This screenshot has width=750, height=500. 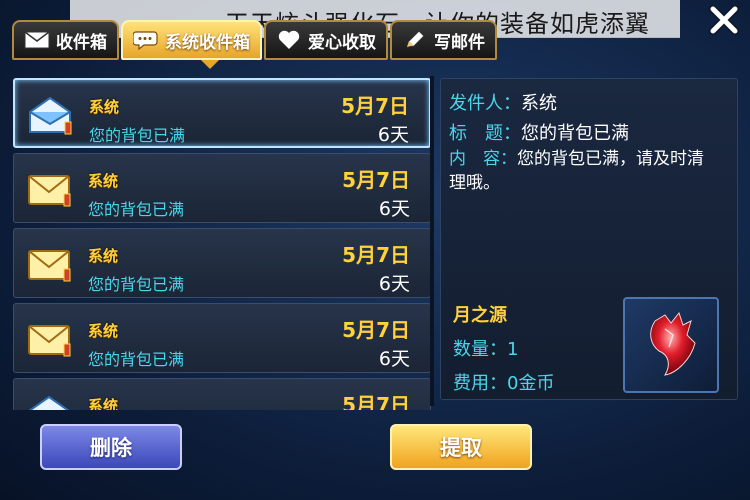 I want to click on mail-list-item: 系统 5月7日, so click(x=222, y=394).